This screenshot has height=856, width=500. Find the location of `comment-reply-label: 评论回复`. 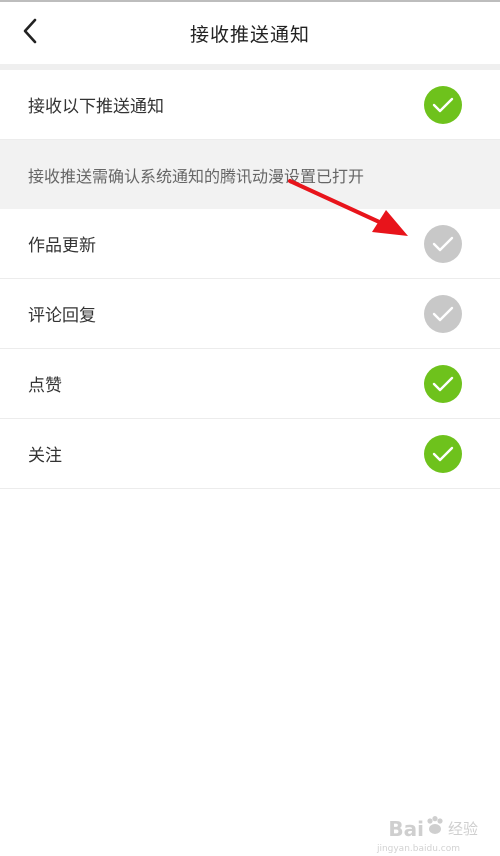

comment-reply-label: 评论回复 is located at coordinates (62, 316).